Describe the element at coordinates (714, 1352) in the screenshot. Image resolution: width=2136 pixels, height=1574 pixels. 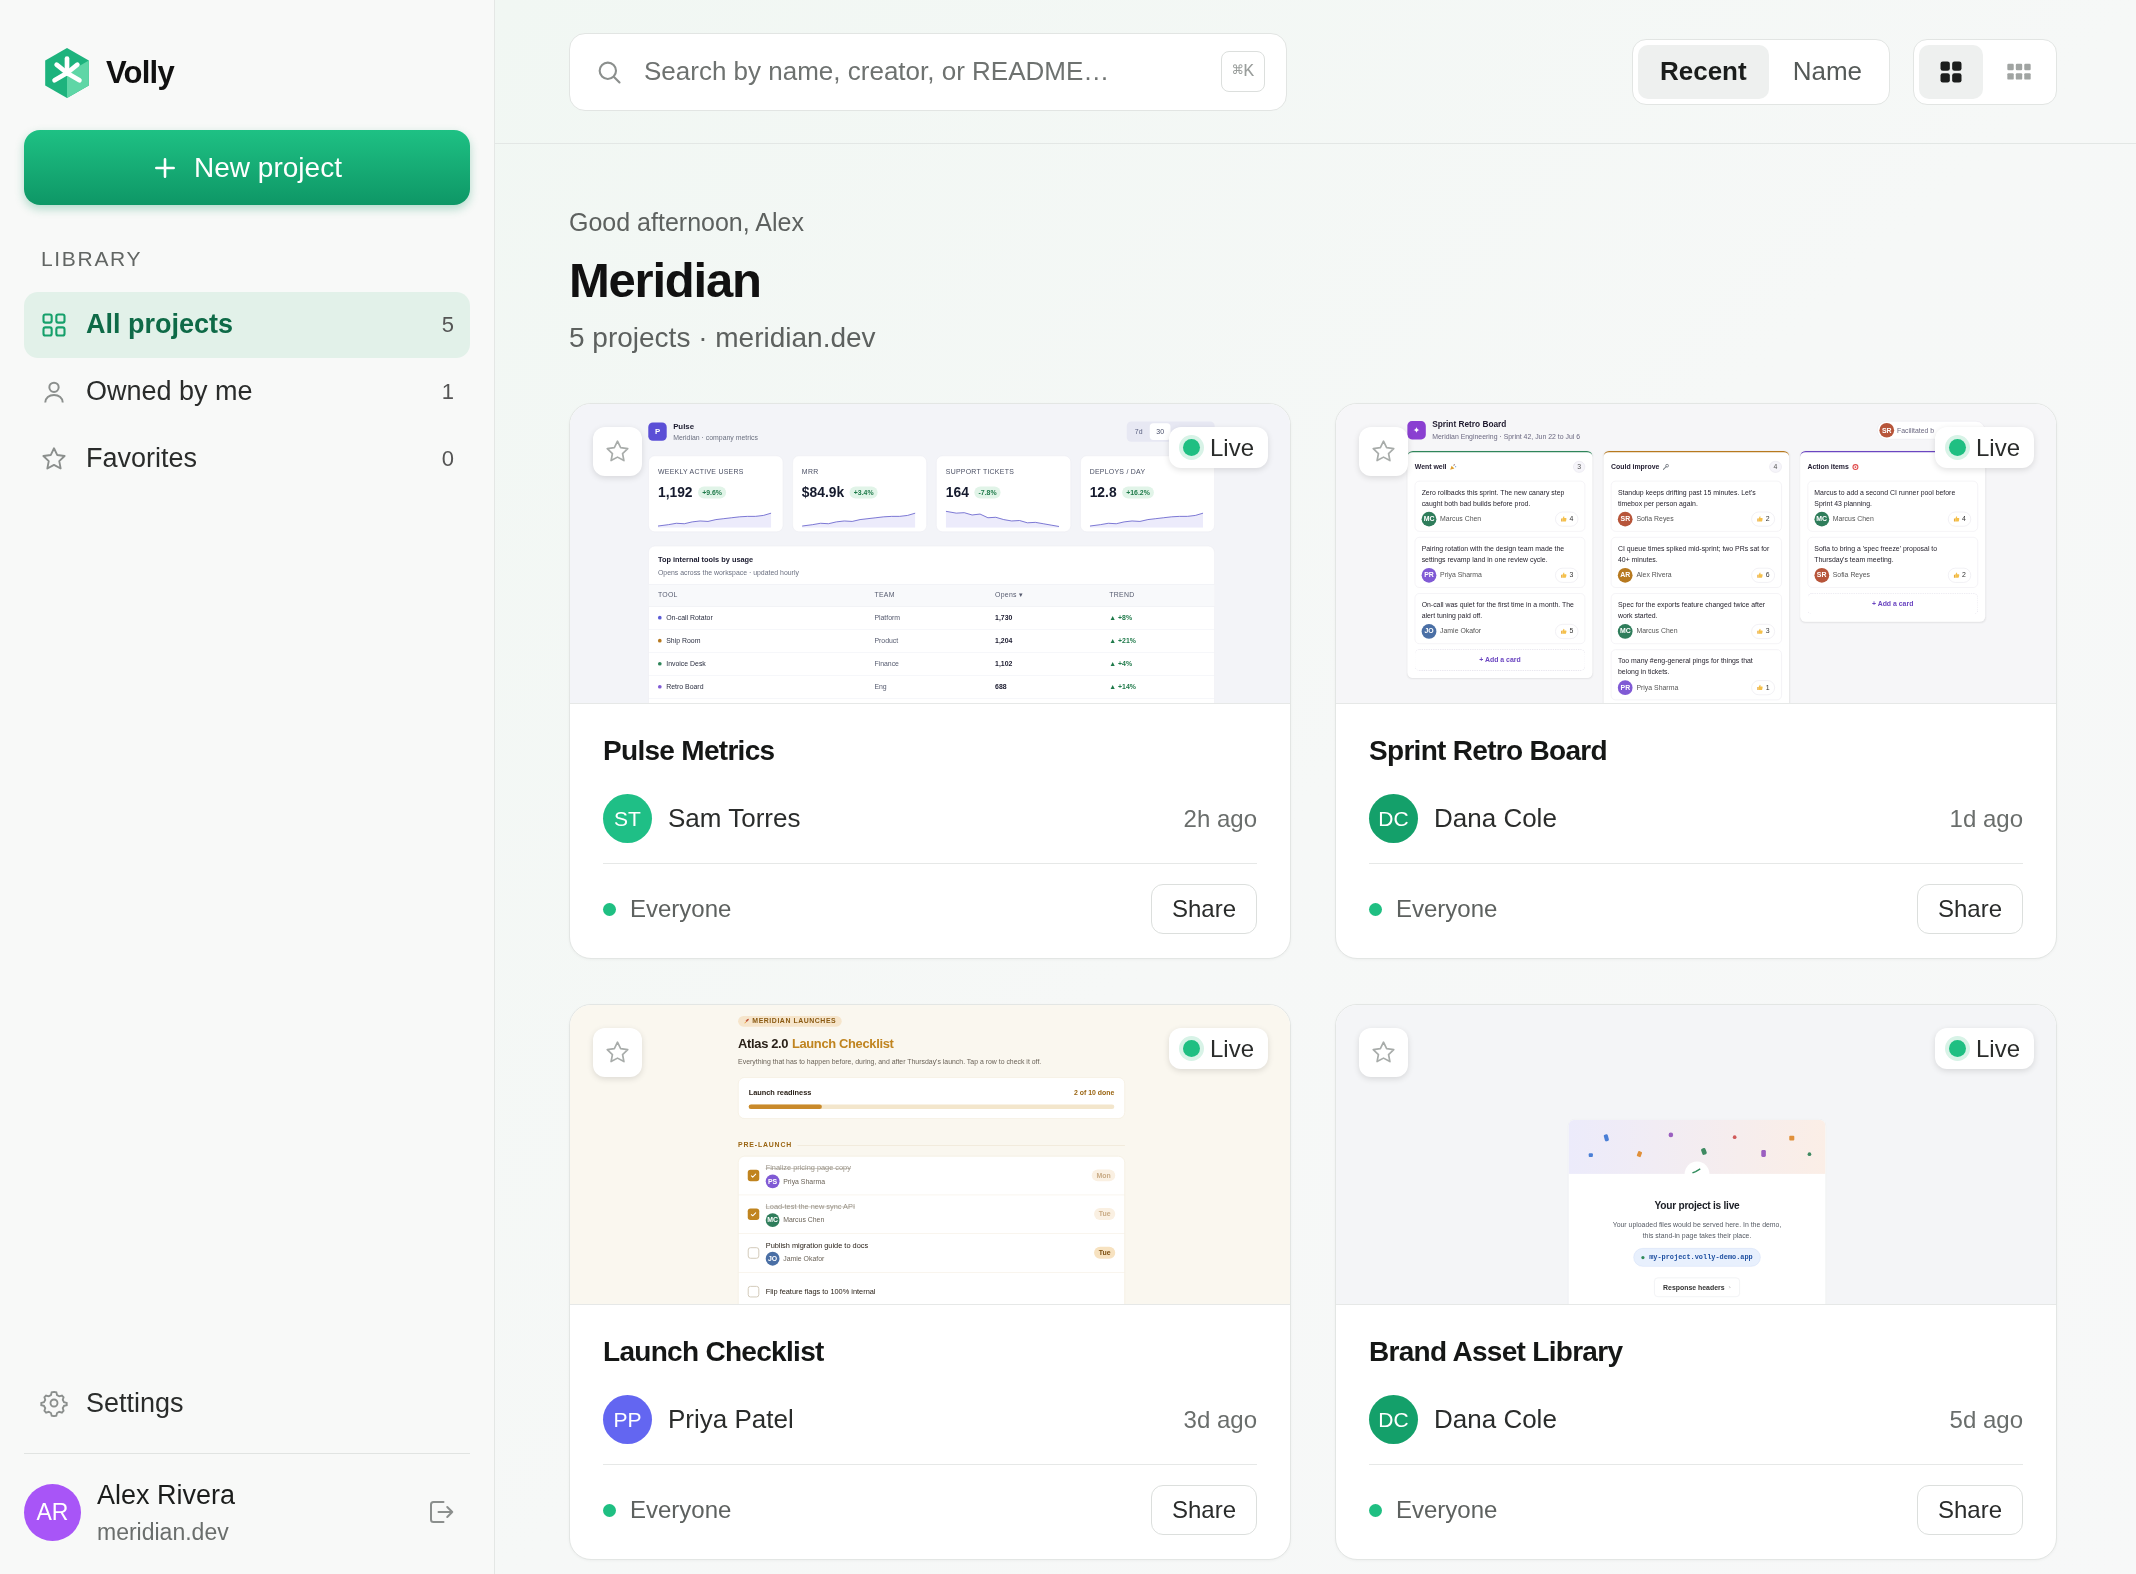
I see `project-title: Launch Checklist` at that location.